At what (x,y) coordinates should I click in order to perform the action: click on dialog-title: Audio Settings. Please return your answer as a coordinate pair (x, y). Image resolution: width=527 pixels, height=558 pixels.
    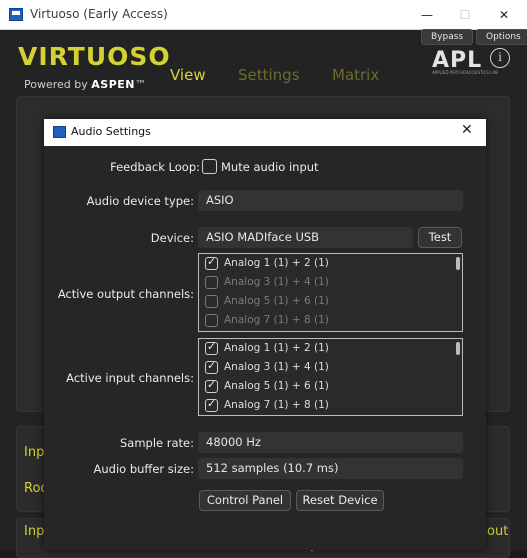
    Looking at the image, I should click on (111, 131).